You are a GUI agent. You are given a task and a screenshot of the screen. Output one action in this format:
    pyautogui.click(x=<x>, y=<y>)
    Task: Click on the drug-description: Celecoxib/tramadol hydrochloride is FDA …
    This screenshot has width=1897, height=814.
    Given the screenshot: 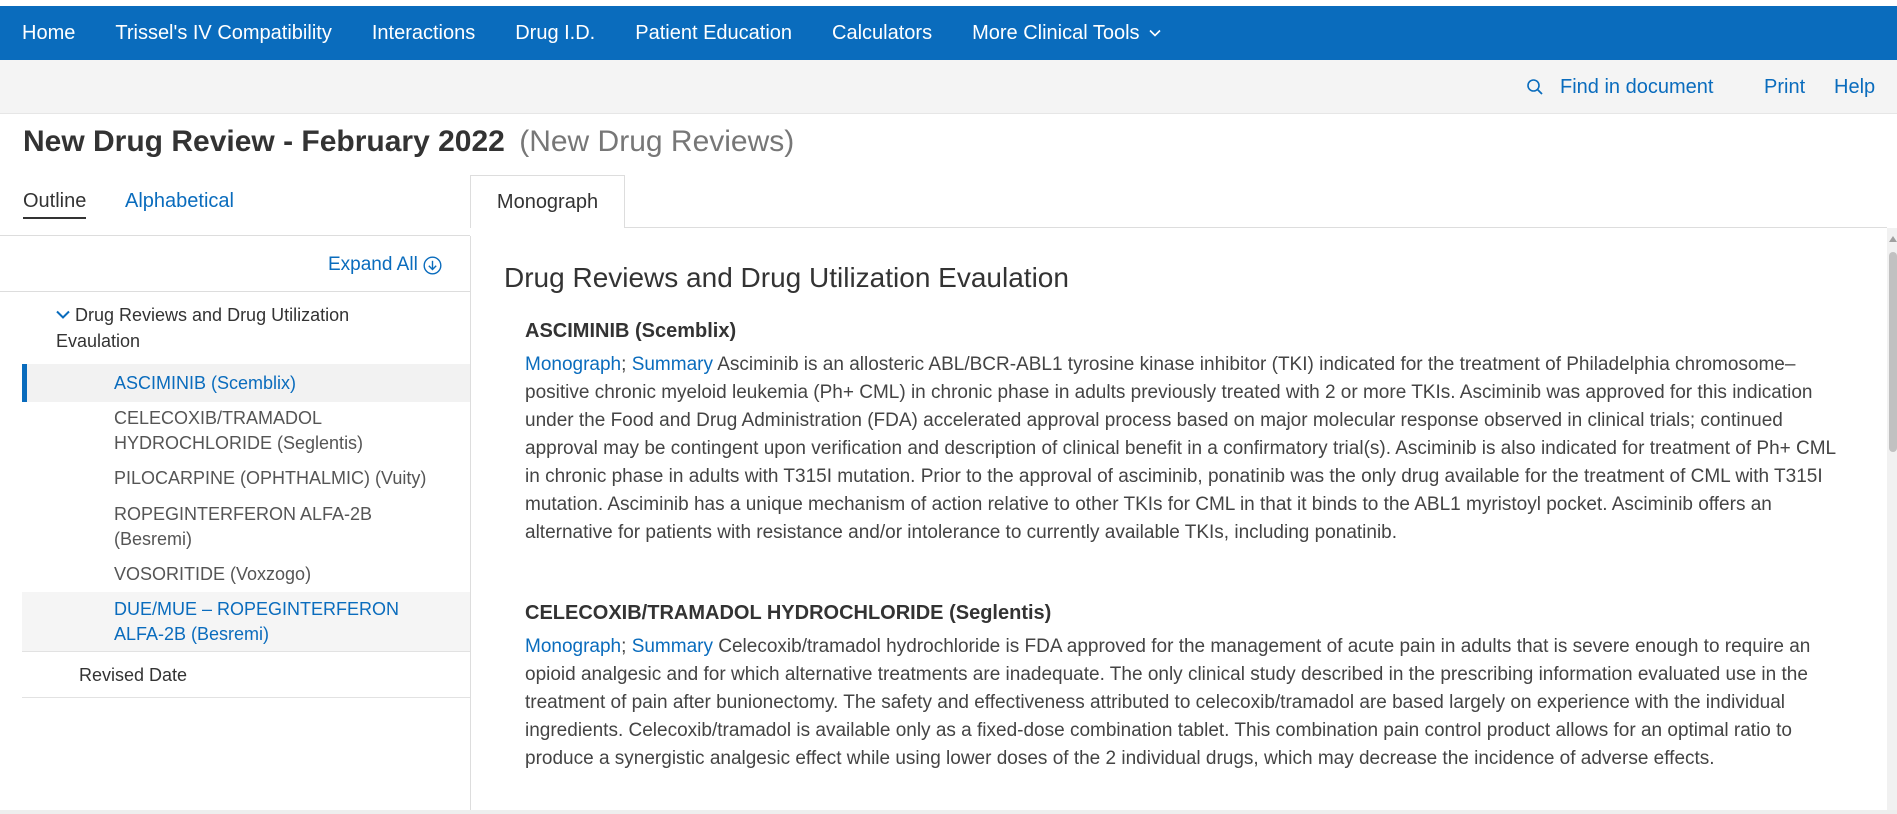 What is the action you would take?
    pyautogui.click(x=1168, y=702)
    